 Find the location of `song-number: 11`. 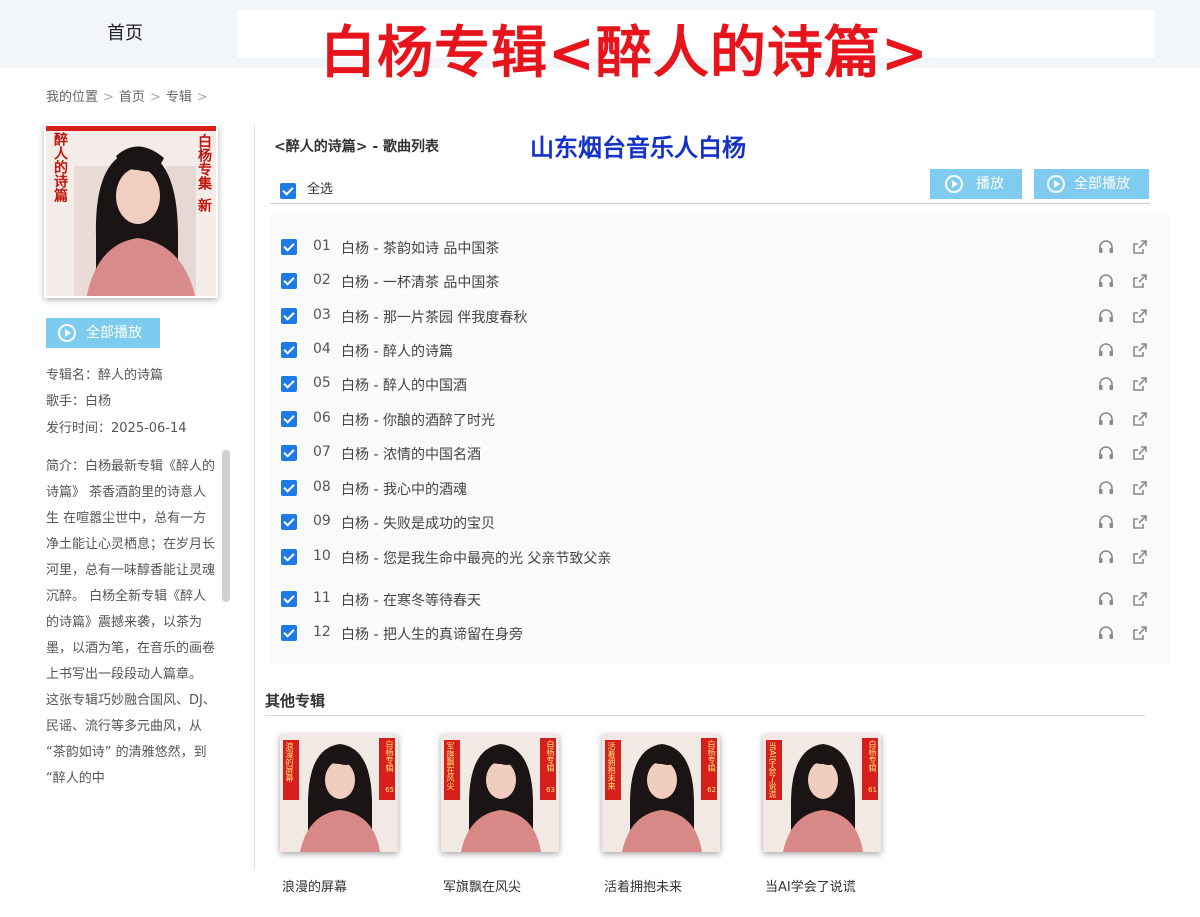

song-number: 11 is located at coordinates (322, 598).